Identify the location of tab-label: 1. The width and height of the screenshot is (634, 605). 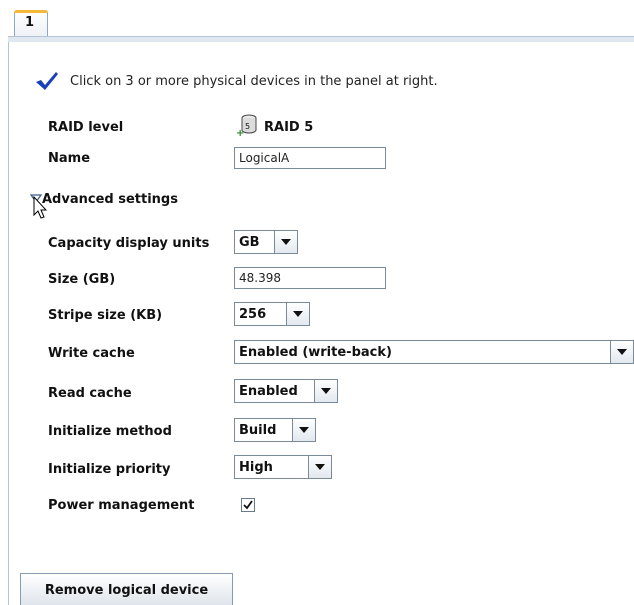
(30, 22).